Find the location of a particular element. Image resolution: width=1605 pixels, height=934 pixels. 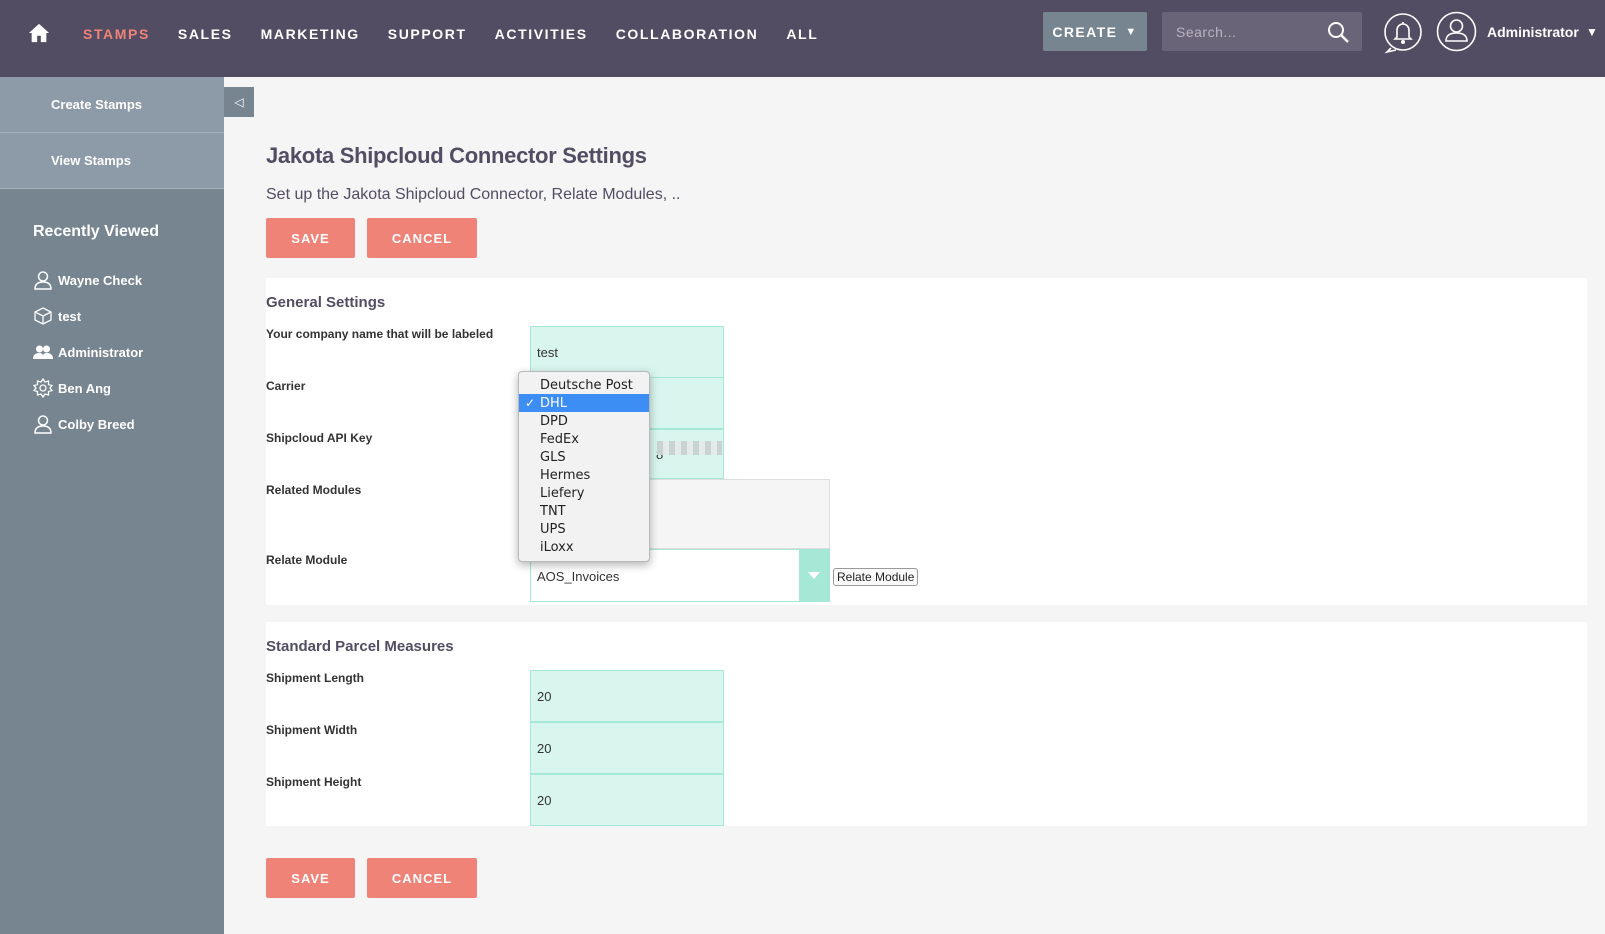

carrier-option-ups: UPS is located at coordinates (584, 529).